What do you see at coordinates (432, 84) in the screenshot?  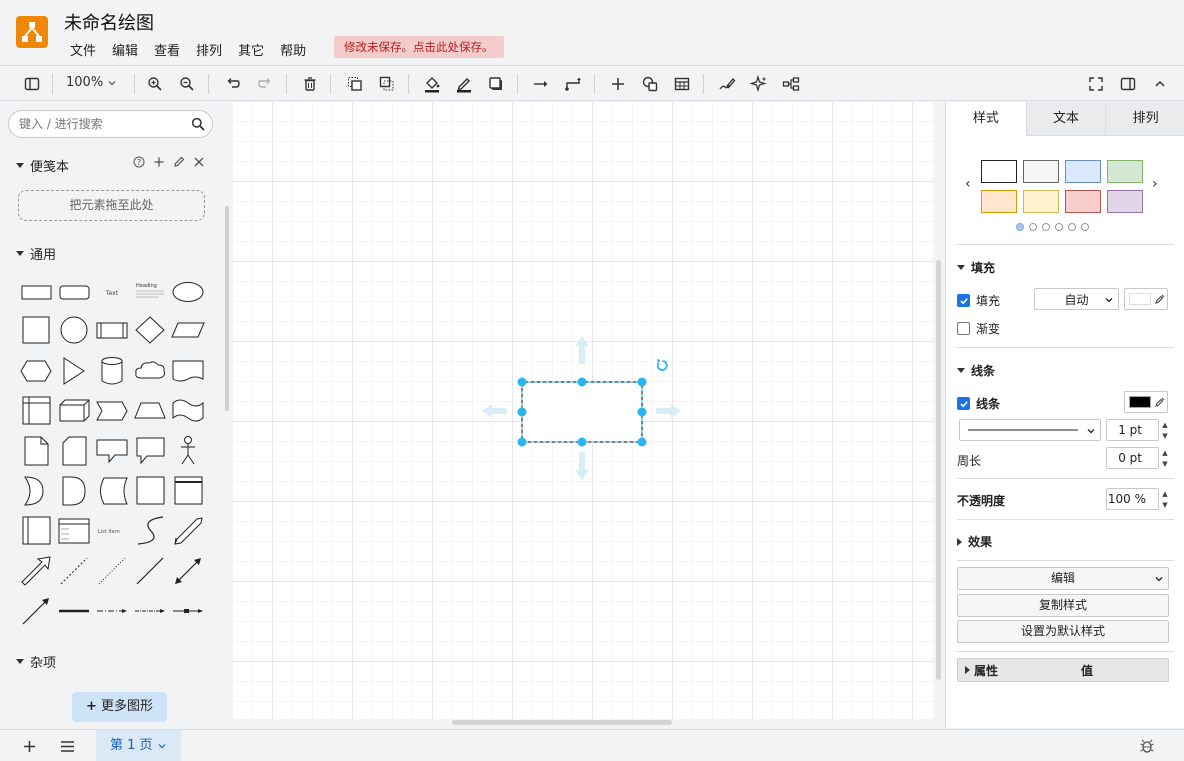 I see `fill-color-icon` at bounding box center [432, 84].